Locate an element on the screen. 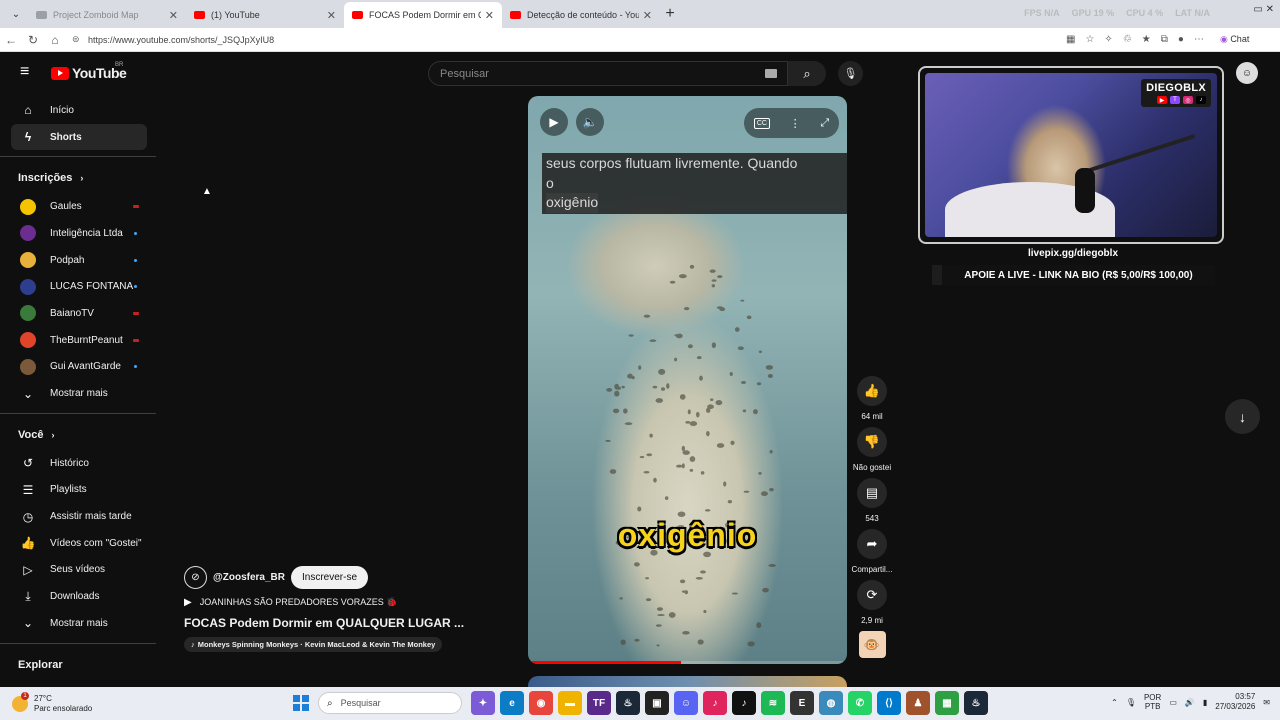 Image resolution: width=1280 pixels, height=720 pixels. site-info-icon: ⊜ is located at coordinates (77, 39).